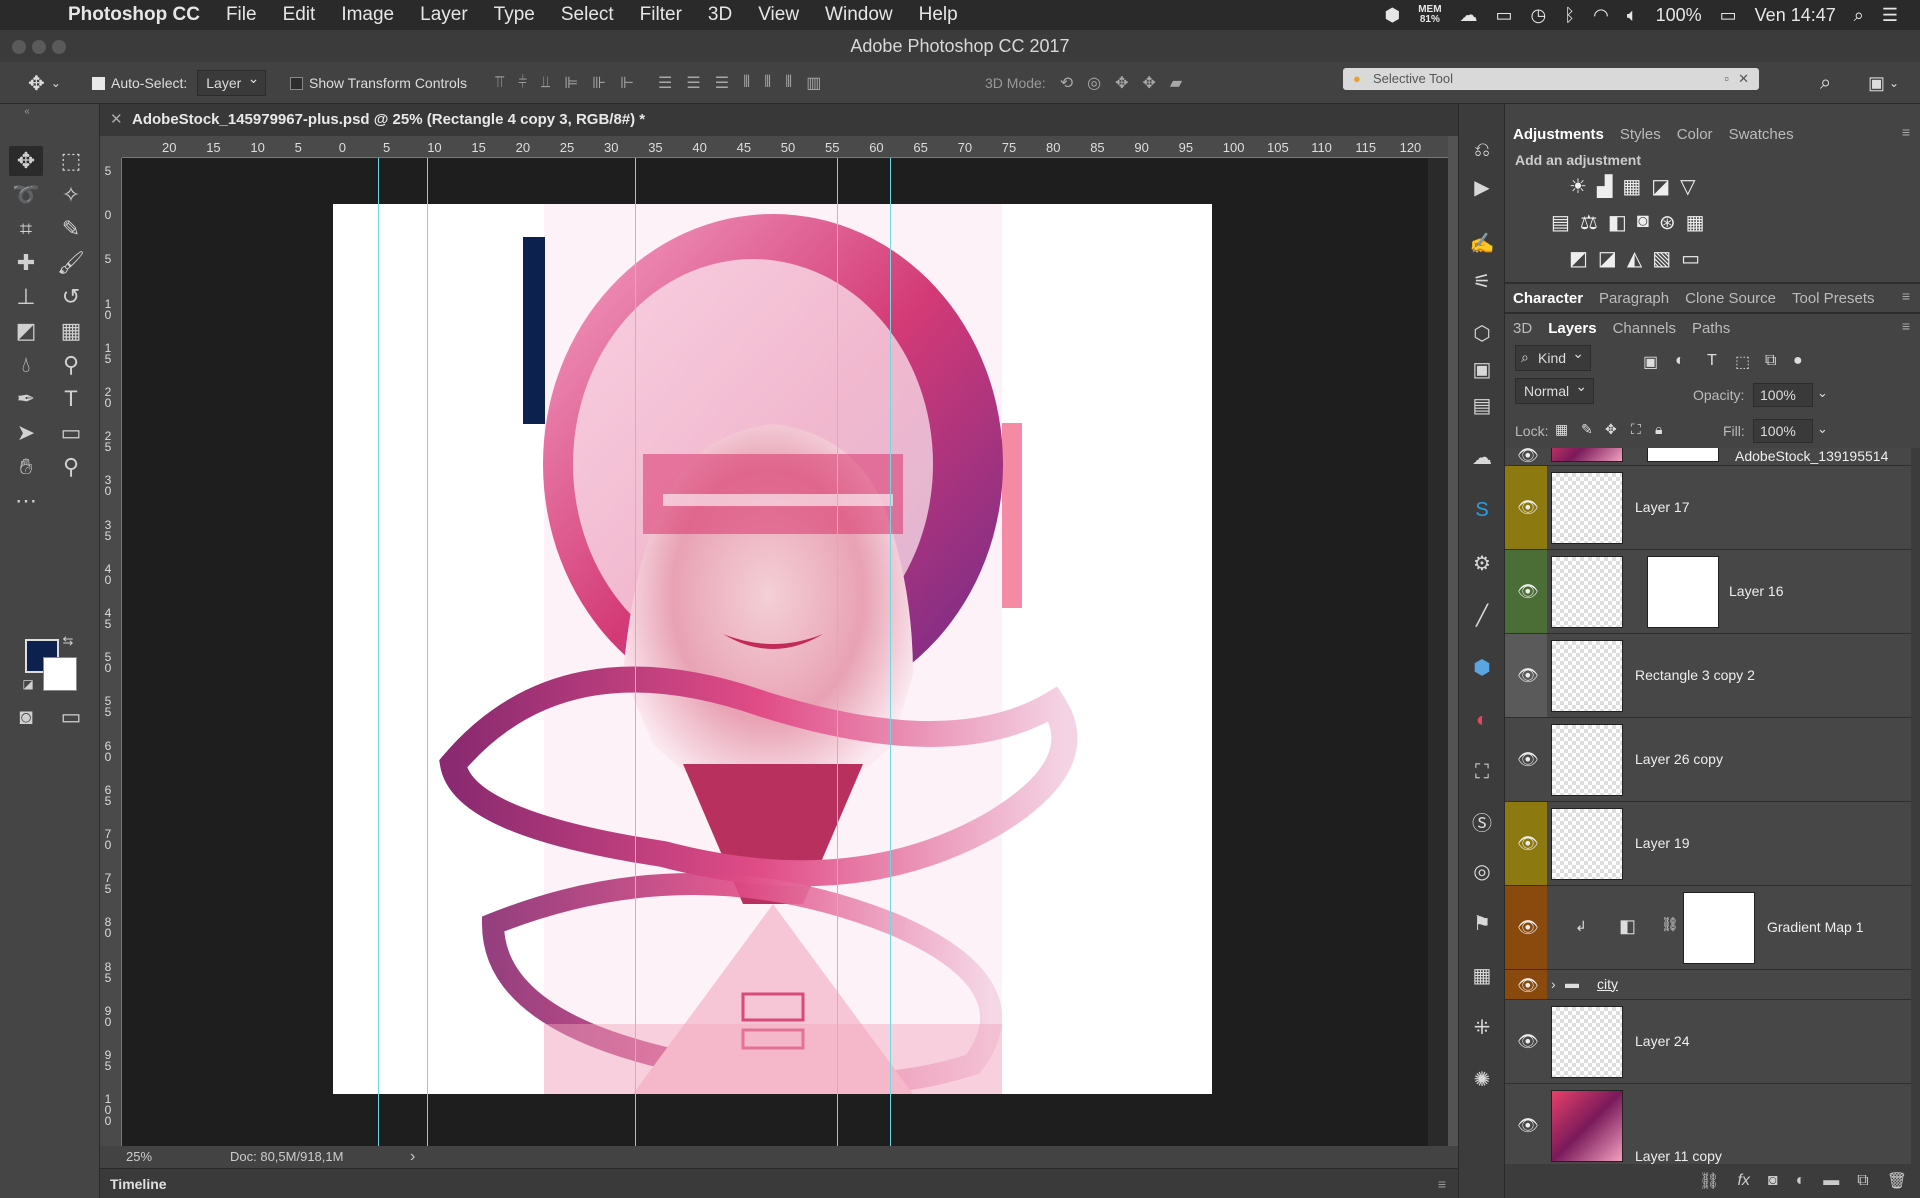 The width and height of the screenshot is (1920, 1198). What do you see at coordinates (779, 1183) in the screenshot?
I see `timeline-panel: Timeline ≡` at bounding box center [779, 1183].